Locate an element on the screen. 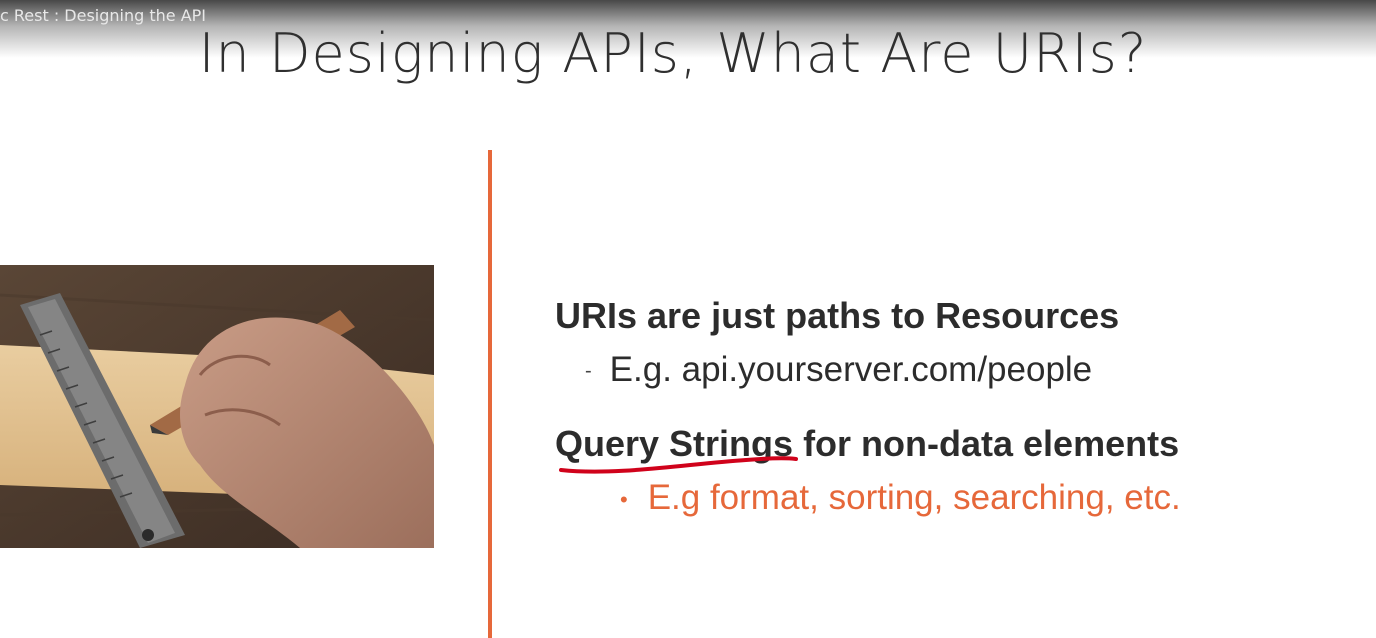  point-query-strings-example: • E.g format, sorting, searching, etc. is located at coordinates (900, 498).